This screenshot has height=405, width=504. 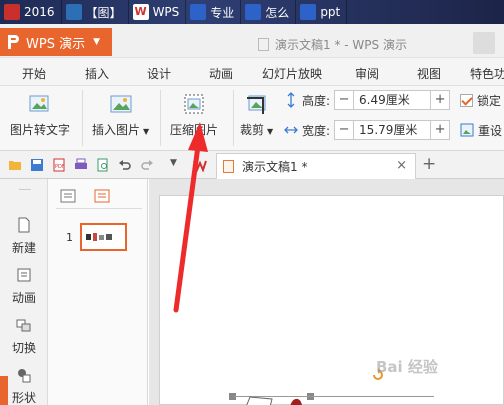 What do you see at coordinates (69, 237) in the screenshot?
I see `slide-number: 1` at bounding box center [69, 237].